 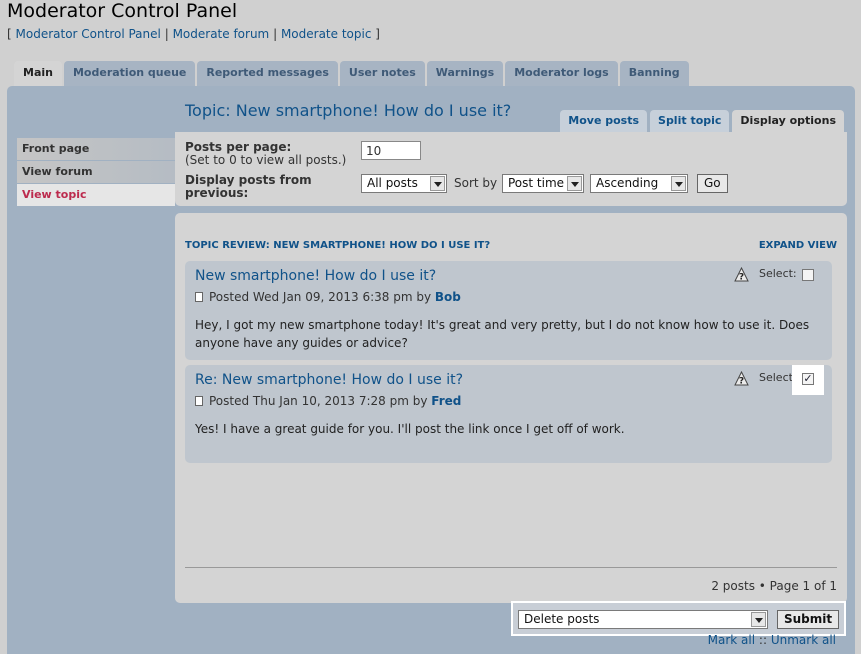 I want to click on topic-title: Topic: New smartphone! How do I use it?, so click(x=348, y=110).